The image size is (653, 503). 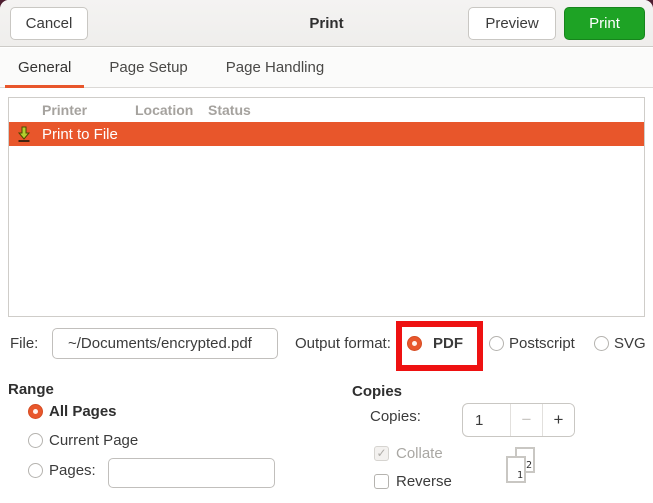 I want to click on preview-button: Preview, so click(x=512, y=23).